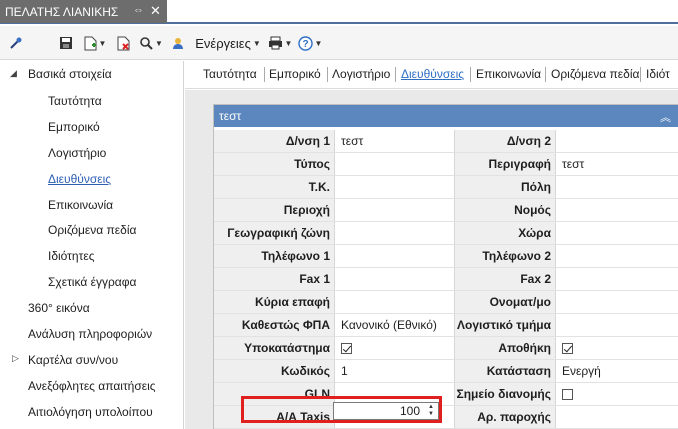  What do you see at coordinates (151, 43) in the screenshot?
I see `search-icon: ▼` at bounding box center [151, 43].